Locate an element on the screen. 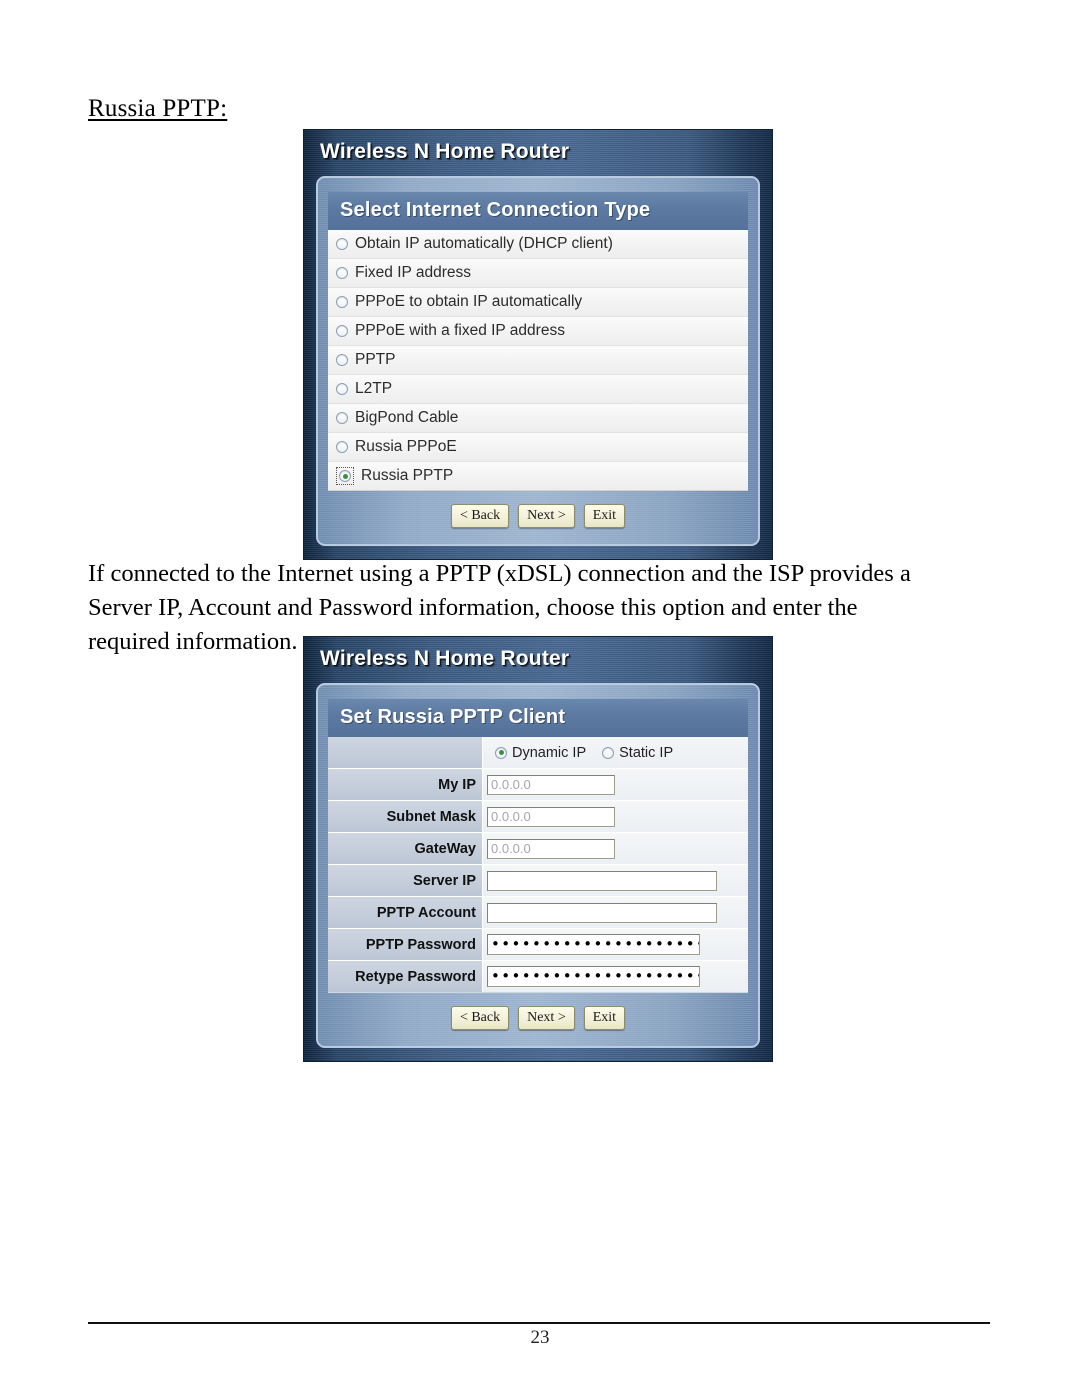 This screenshot has width=1080, height=1397. footer-divider is located at coordinates (539, 1323).